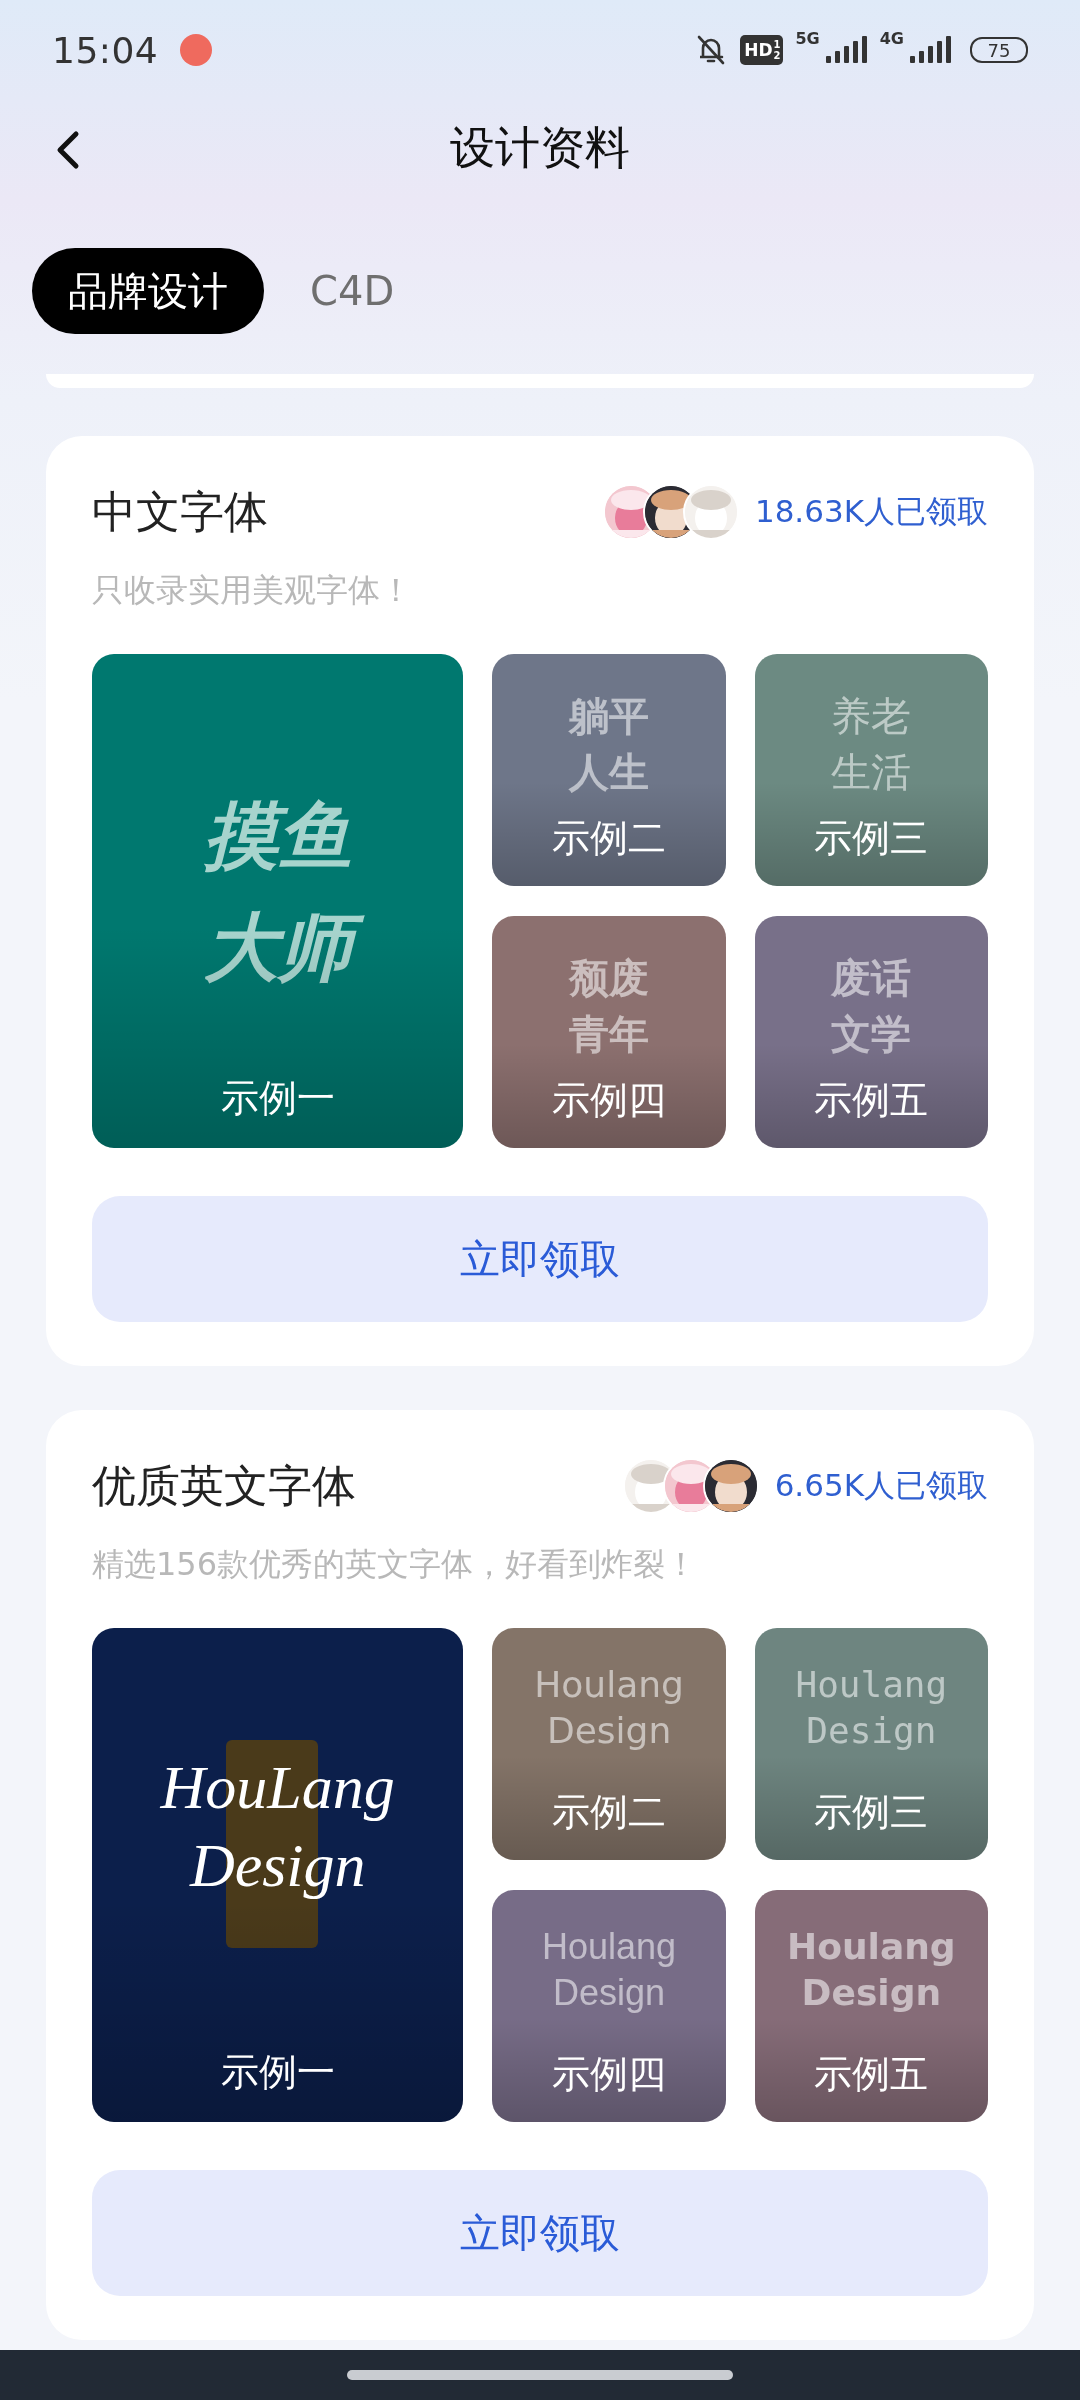  I want to click on font-sample-tile: 颓废 青年 示例四, so click(609, 1032).